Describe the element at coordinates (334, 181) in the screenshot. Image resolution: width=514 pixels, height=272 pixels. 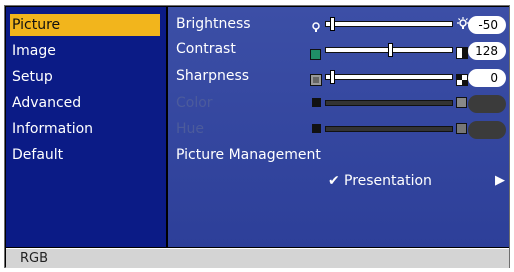
I see `check-icon: ✔` at that location.